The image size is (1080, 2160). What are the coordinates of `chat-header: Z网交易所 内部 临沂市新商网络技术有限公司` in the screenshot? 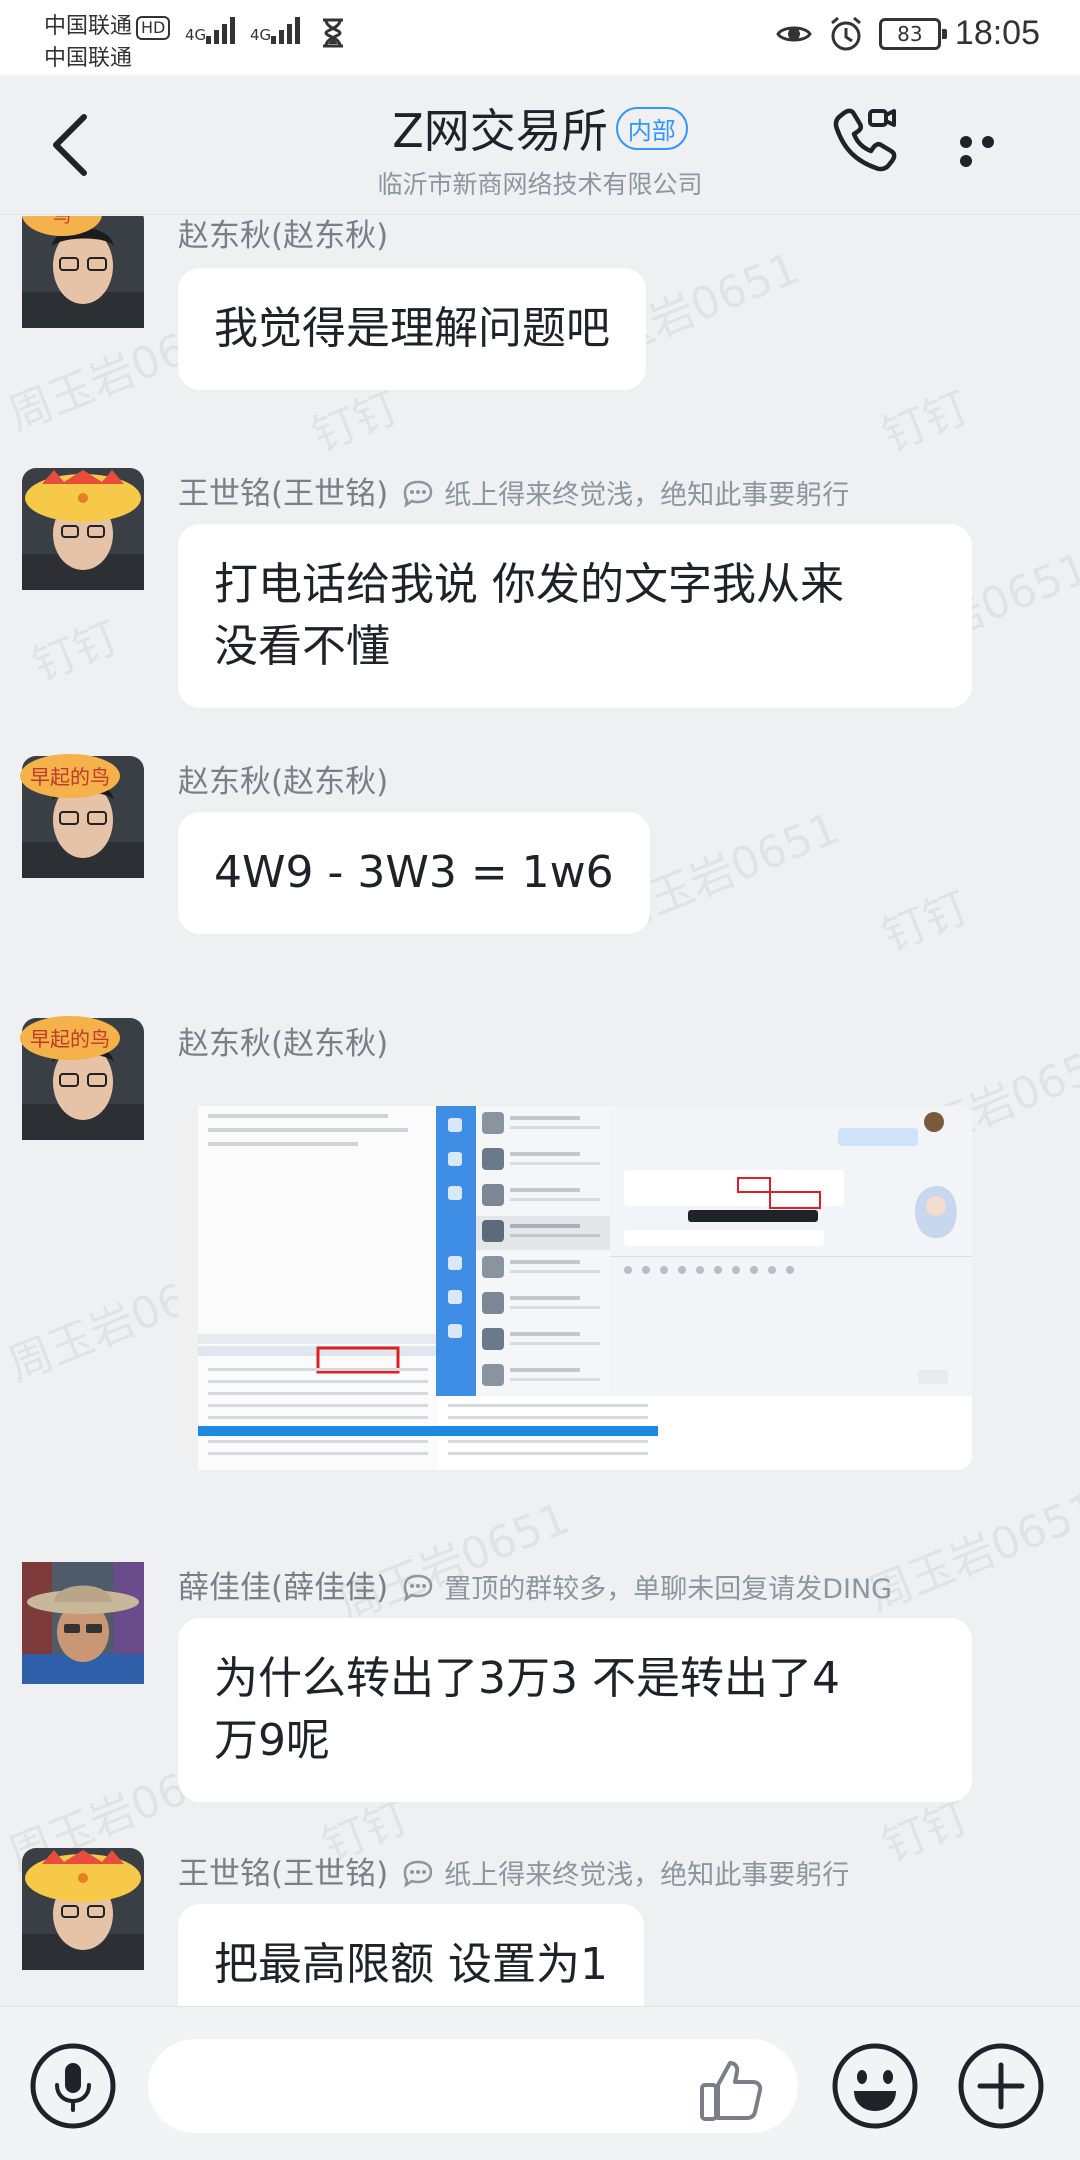 It's located at (540, 145).